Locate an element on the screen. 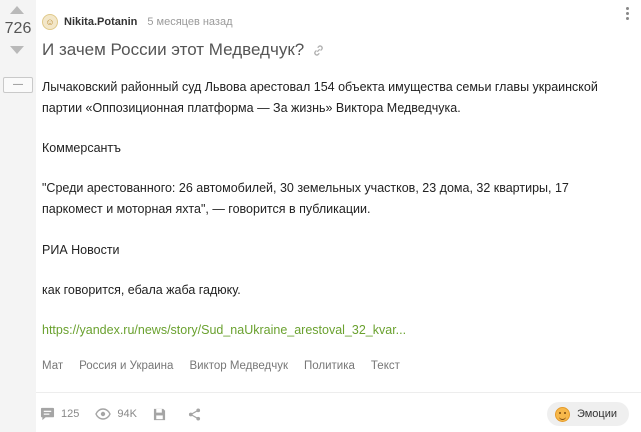 The height and width of the screenshot is (432, 641). share-icon is located at coordinates (194, 414).